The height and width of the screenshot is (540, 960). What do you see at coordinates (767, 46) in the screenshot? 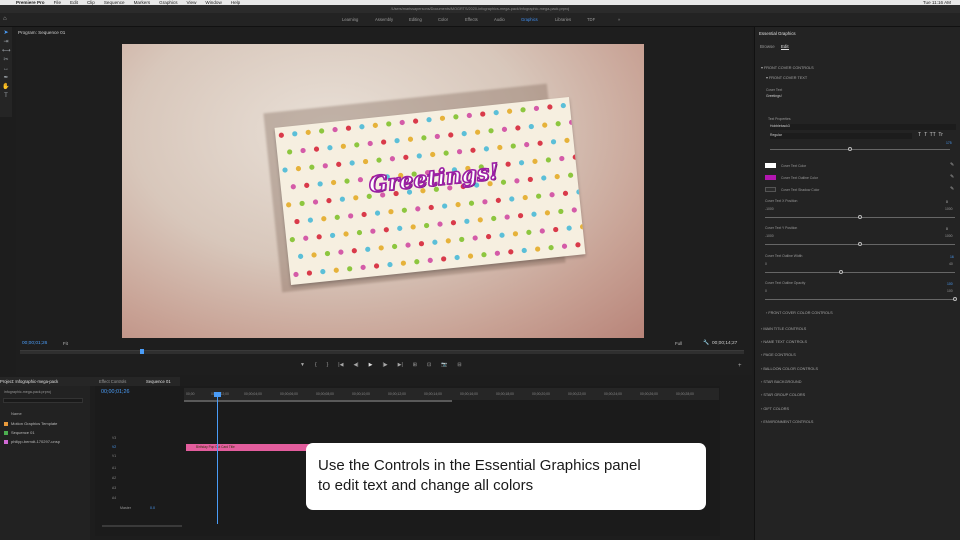
I see `browse-tab: Browse` at bounding box center [767, 46].